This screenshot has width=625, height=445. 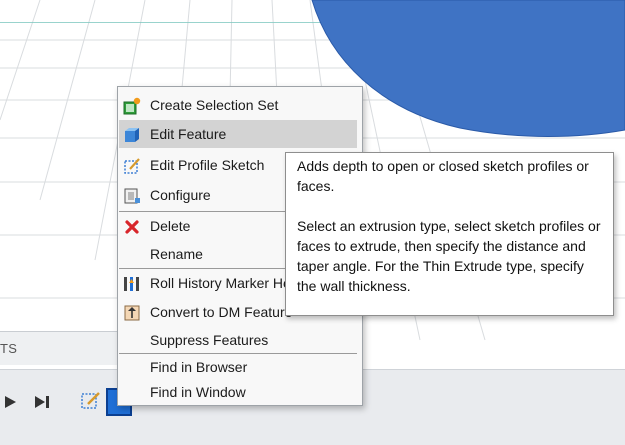 What do you see at coordinates (132, 105) in the screenshot?
I see `selection-set-icon` at bounding box center [132, 105].